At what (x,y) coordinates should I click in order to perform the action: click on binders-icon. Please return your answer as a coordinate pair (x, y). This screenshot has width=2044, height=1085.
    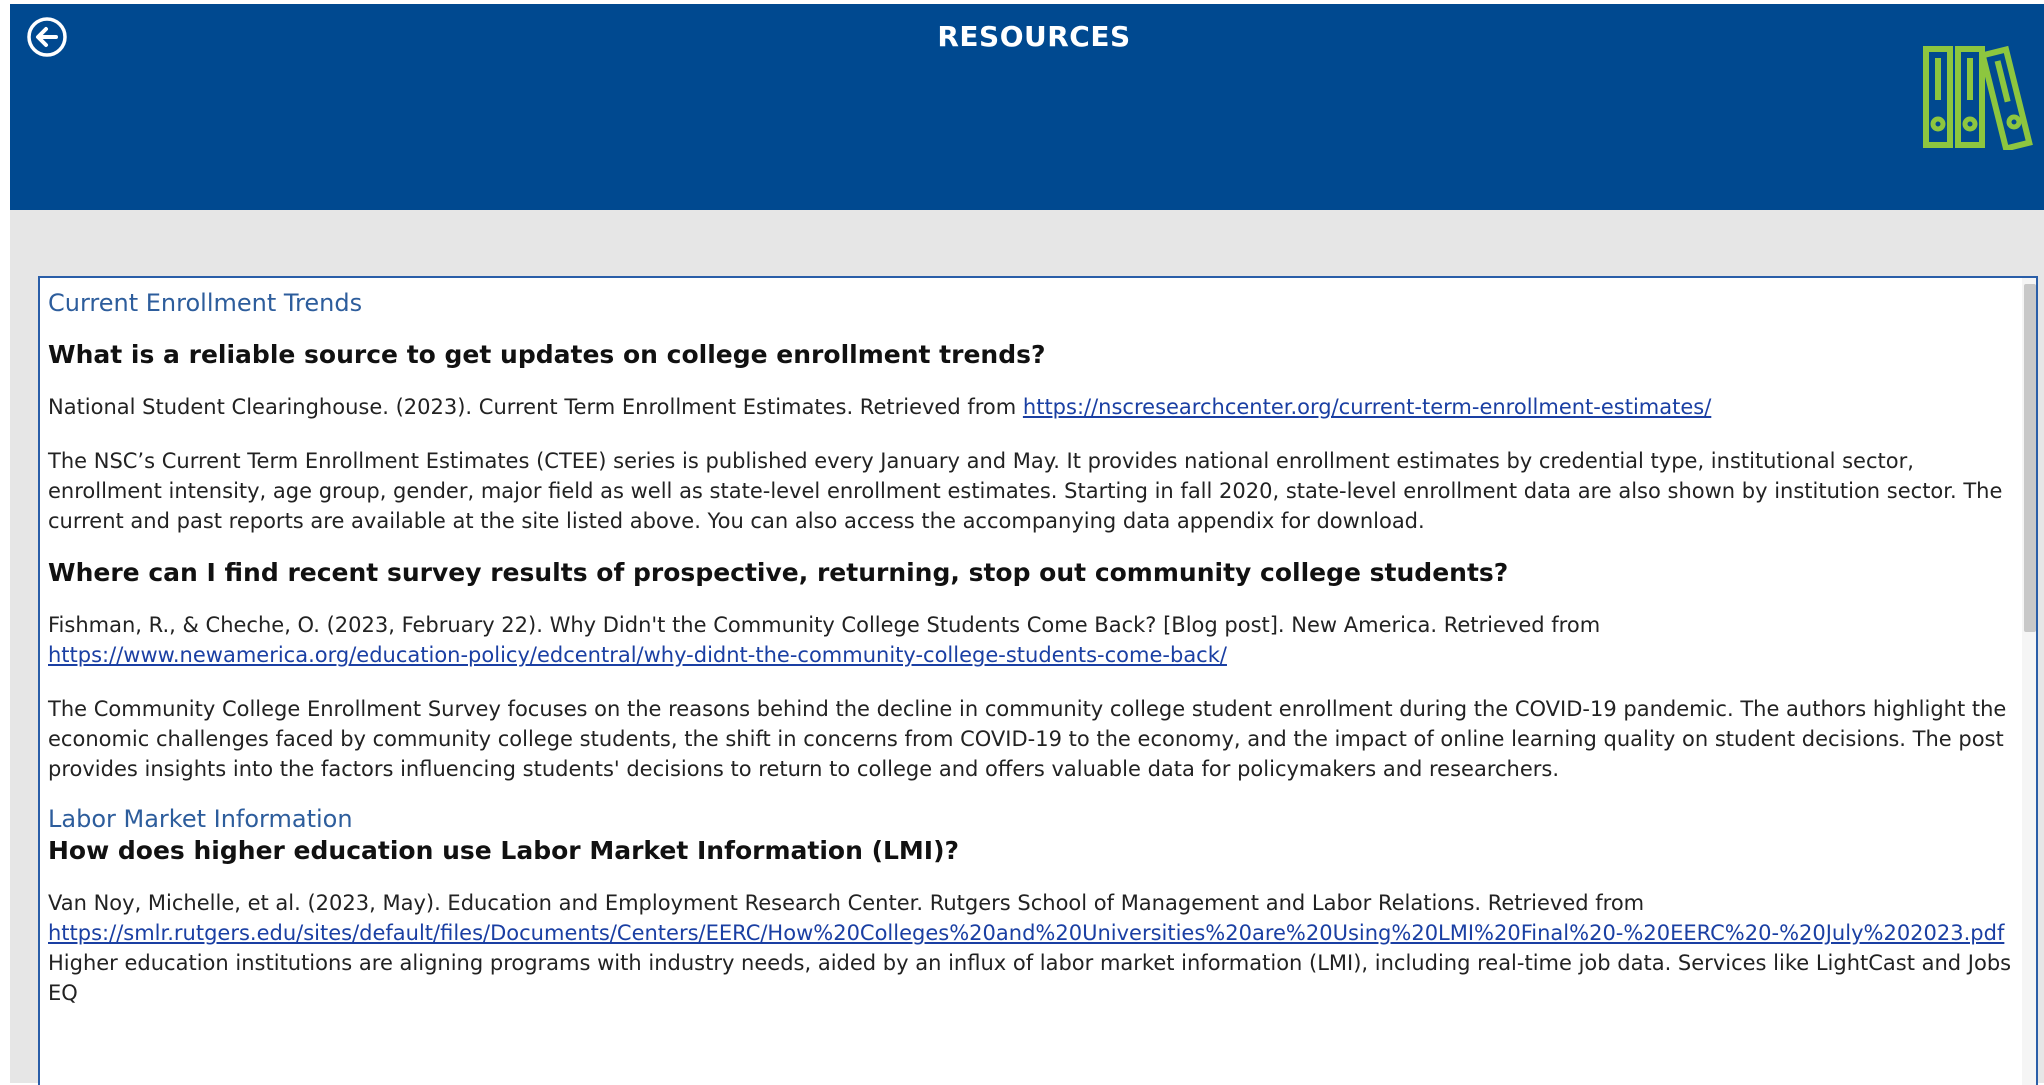
    Looking at the image, I should click on (1982, 98).